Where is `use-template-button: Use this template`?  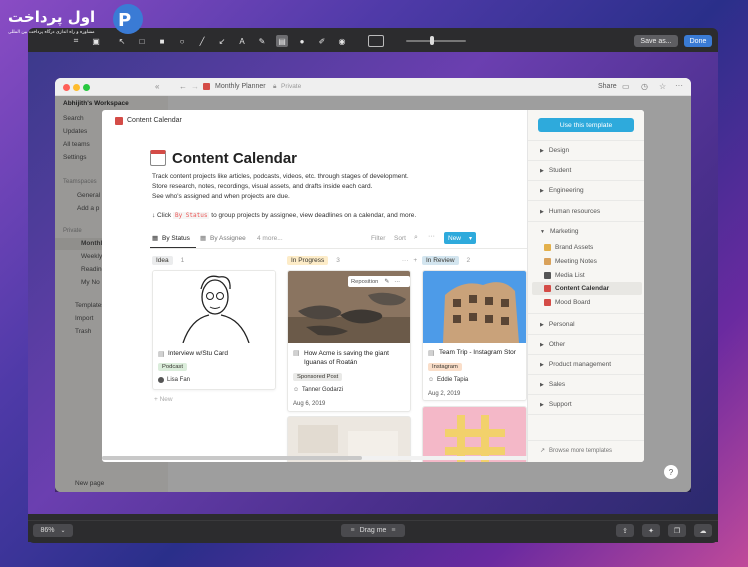 use-template-button: Use this template is located at coordinates (586, 125).